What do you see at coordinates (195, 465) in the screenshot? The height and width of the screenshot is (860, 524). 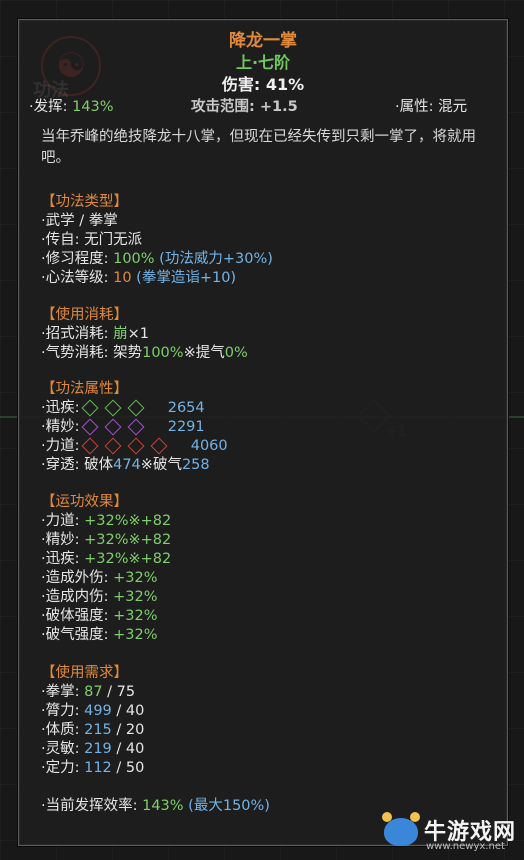 I see `pierce-value2: 258` at bounding box center [195, 465].